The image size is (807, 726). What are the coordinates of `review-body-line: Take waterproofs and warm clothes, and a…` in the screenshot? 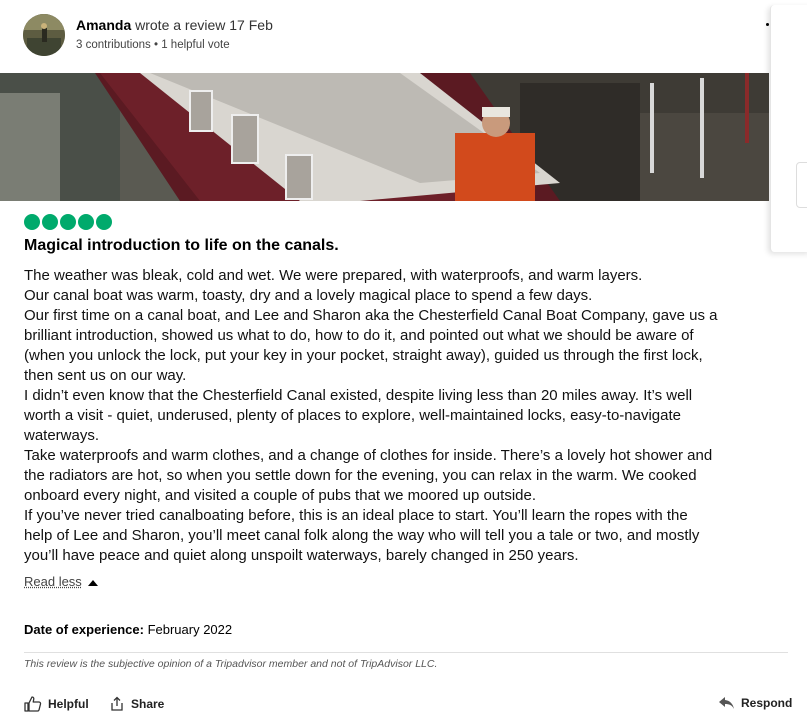 It's located at (368, 455).